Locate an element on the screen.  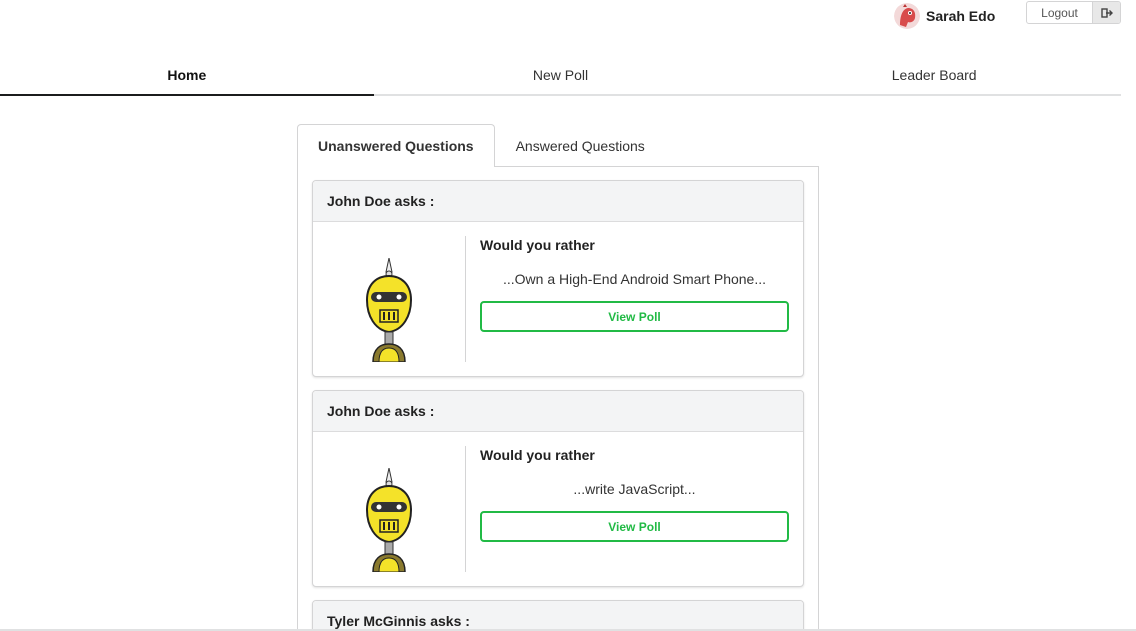
tab-divider is located at coordinates (652, 166).